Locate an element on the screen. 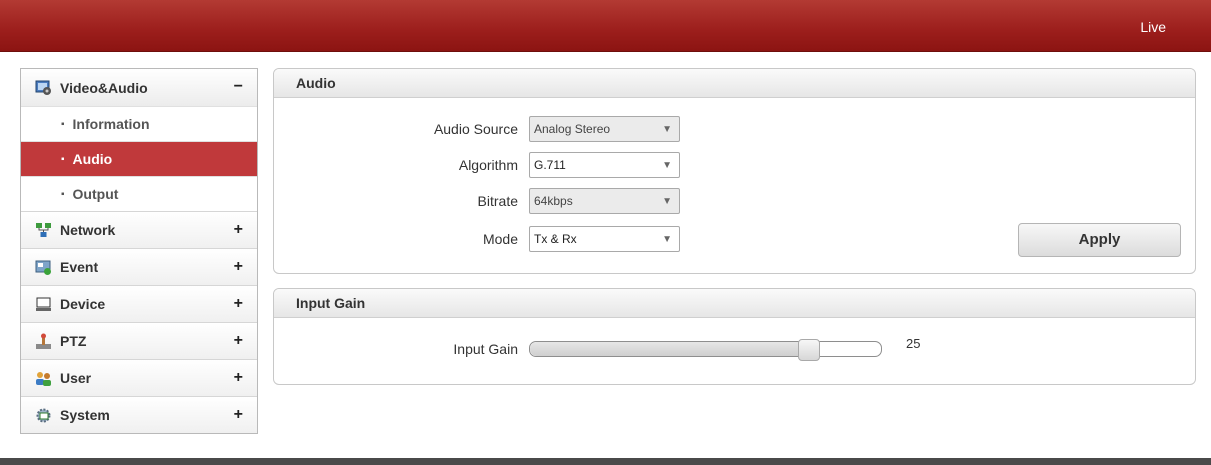  algorithm-label: Algorithm is located at coordinates (488, 165).